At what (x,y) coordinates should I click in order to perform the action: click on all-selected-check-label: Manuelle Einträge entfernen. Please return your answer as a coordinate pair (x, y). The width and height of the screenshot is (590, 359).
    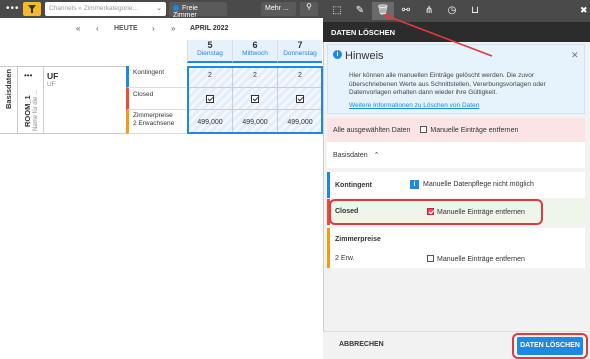
    Looking at the image, I should click on (474, 130).